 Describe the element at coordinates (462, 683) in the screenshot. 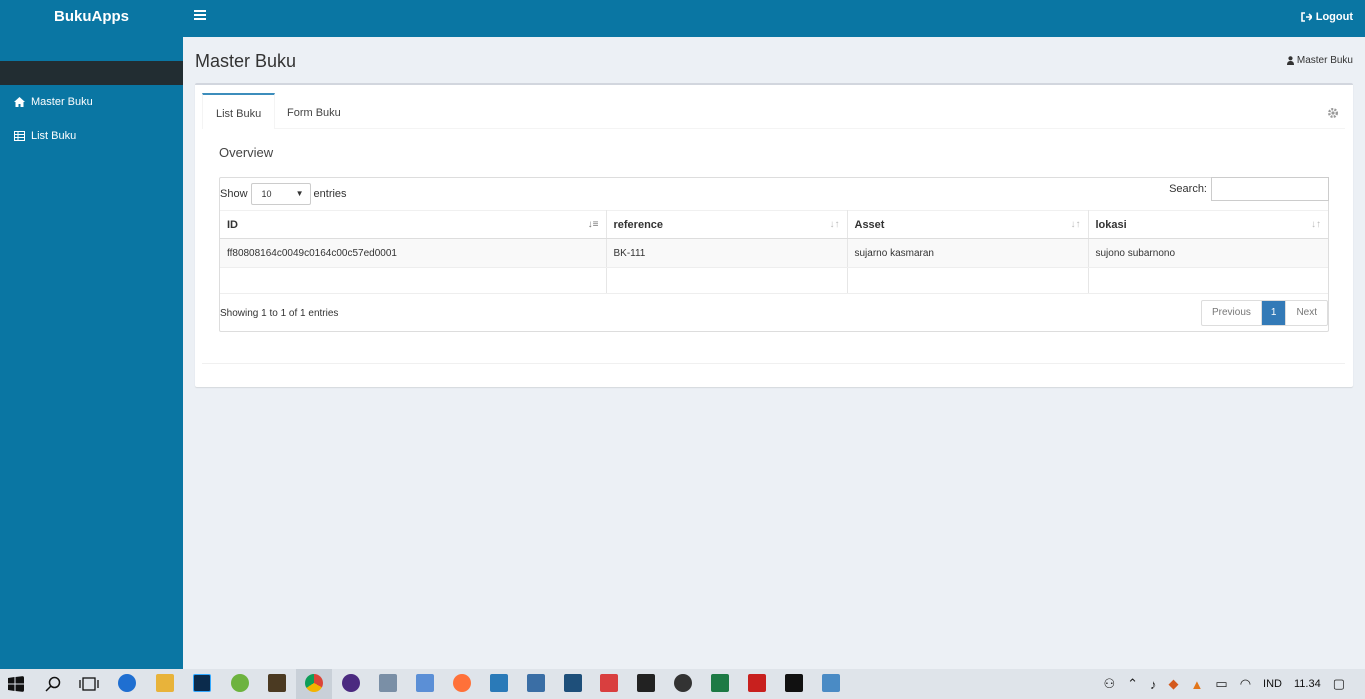

I see `firefox-icon` at that location.